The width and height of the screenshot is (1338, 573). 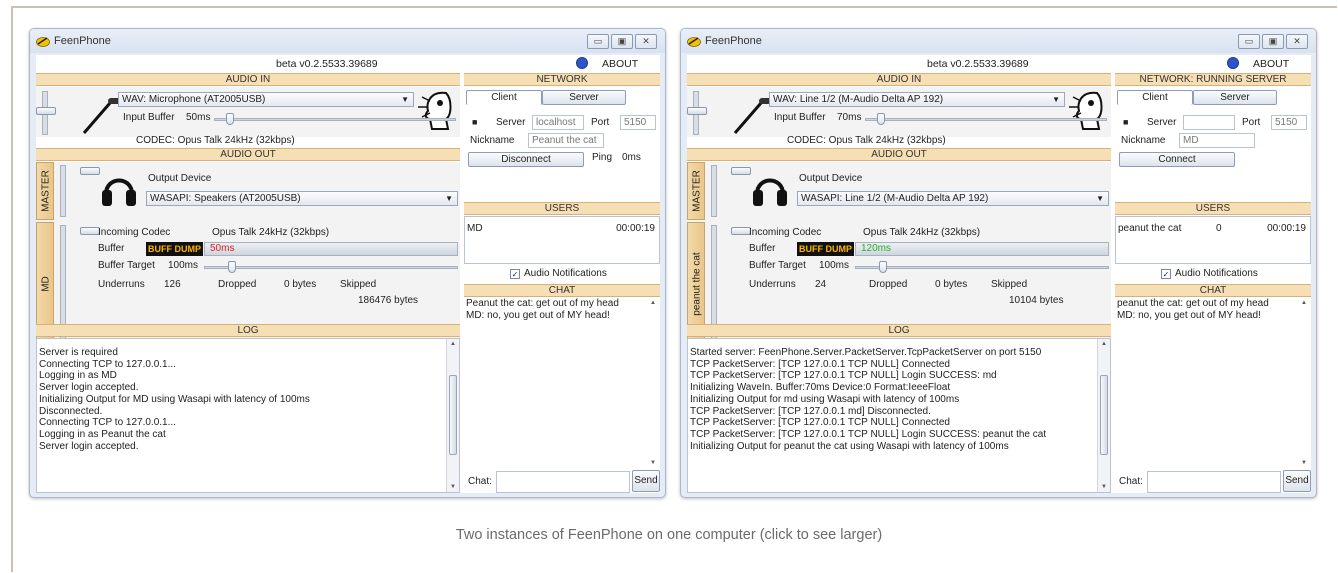 What do you see at coordinates (866, 140) in the screenshot?
I see `codec-label: CODEC: Opus Talk 24kHz (32kbps)` at bounding box center [866, 140].